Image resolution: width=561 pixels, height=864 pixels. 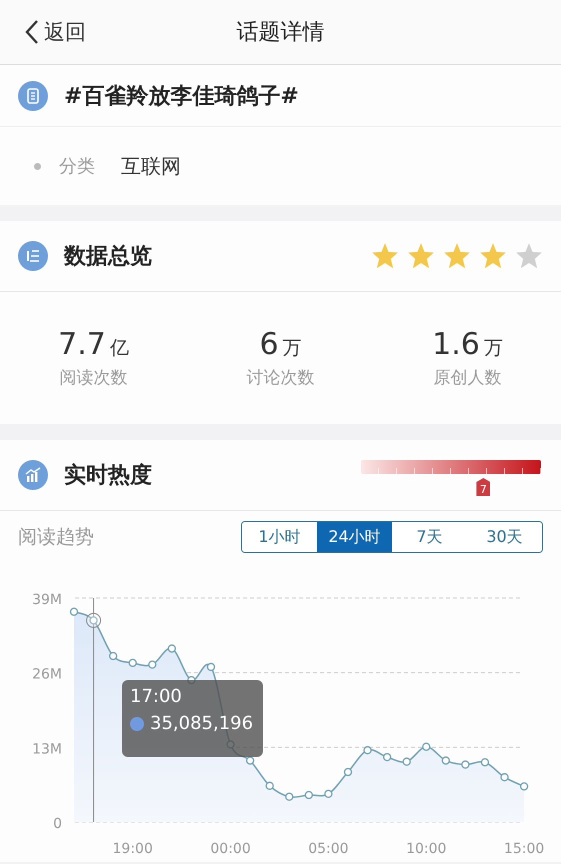 What do you see at coordinates (468, 378) in the screenshot?
I see `stat-label: 原创人数` at bounding box center [468, 378].